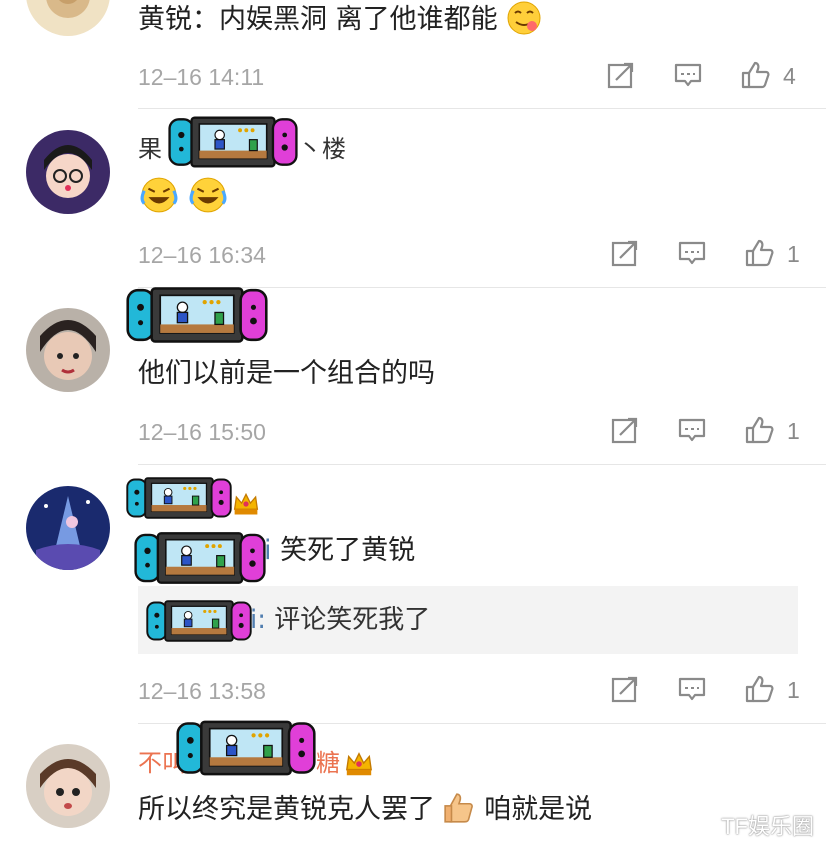  Describe the element at coordinates (150, 149) in the screenshot. I see `username: 果` at that location.